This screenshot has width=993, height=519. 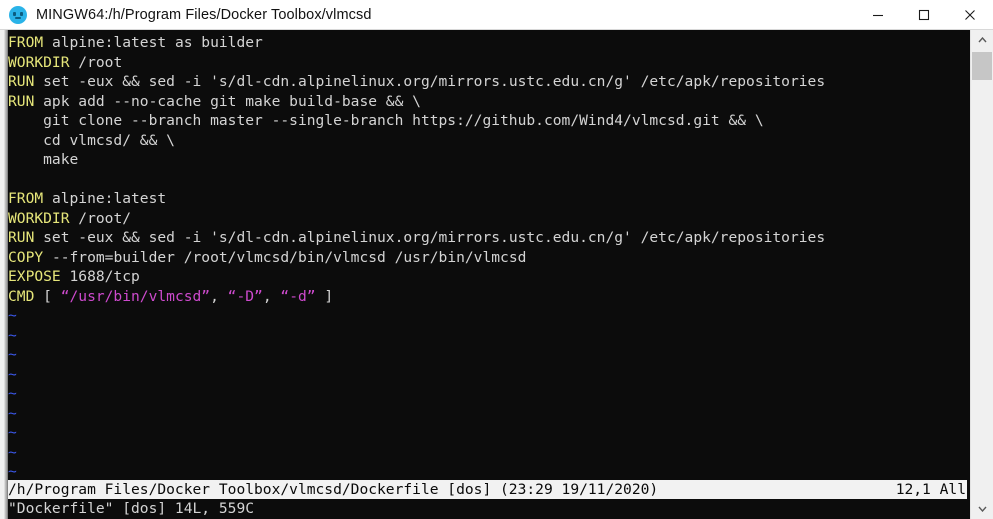 I want to click on maximize-button, so click(x=924, y=14).